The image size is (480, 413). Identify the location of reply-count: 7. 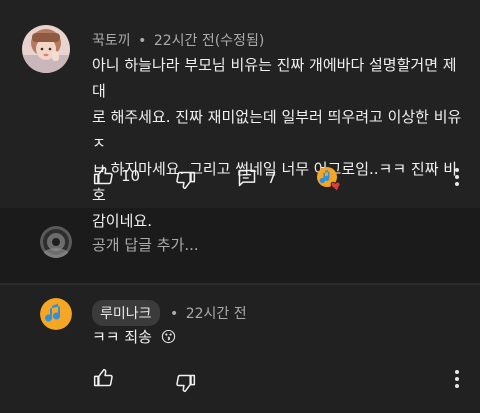
(272, 178).